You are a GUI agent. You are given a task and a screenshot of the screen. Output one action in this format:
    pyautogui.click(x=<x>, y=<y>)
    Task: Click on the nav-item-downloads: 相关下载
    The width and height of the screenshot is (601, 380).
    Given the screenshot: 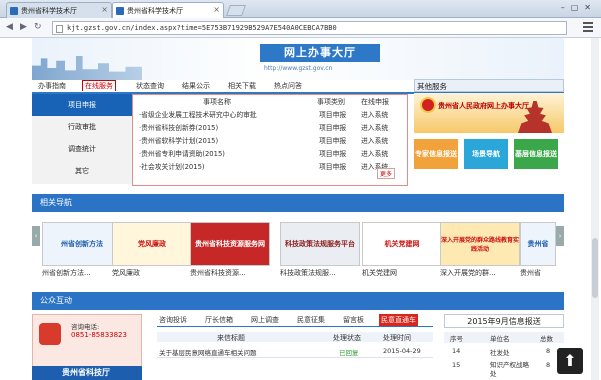 What is the action you would take?
    pyautogui.click(x=242, y=86)
    